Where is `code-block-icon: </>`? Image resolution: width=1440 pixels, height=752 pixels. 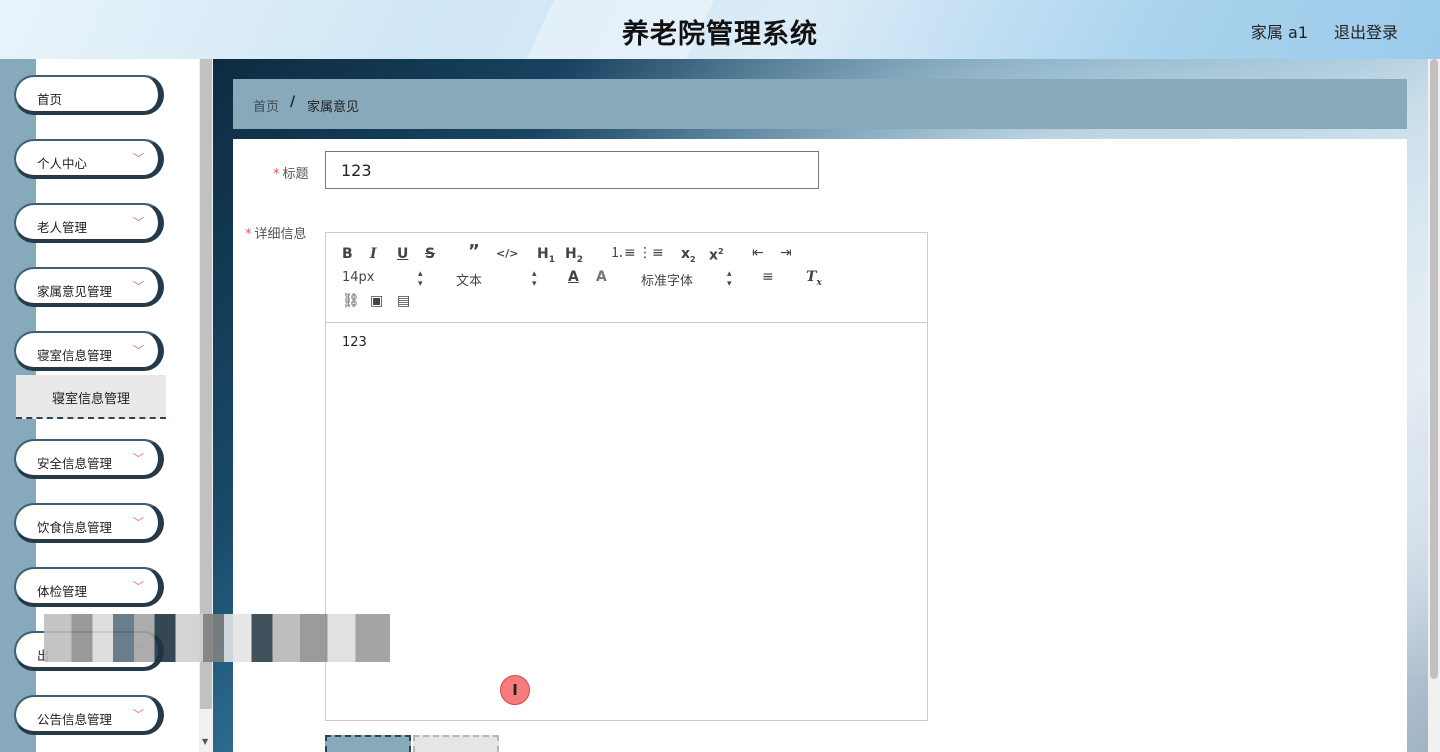 code-block-icon: </> is located at coordinates (507, 254).